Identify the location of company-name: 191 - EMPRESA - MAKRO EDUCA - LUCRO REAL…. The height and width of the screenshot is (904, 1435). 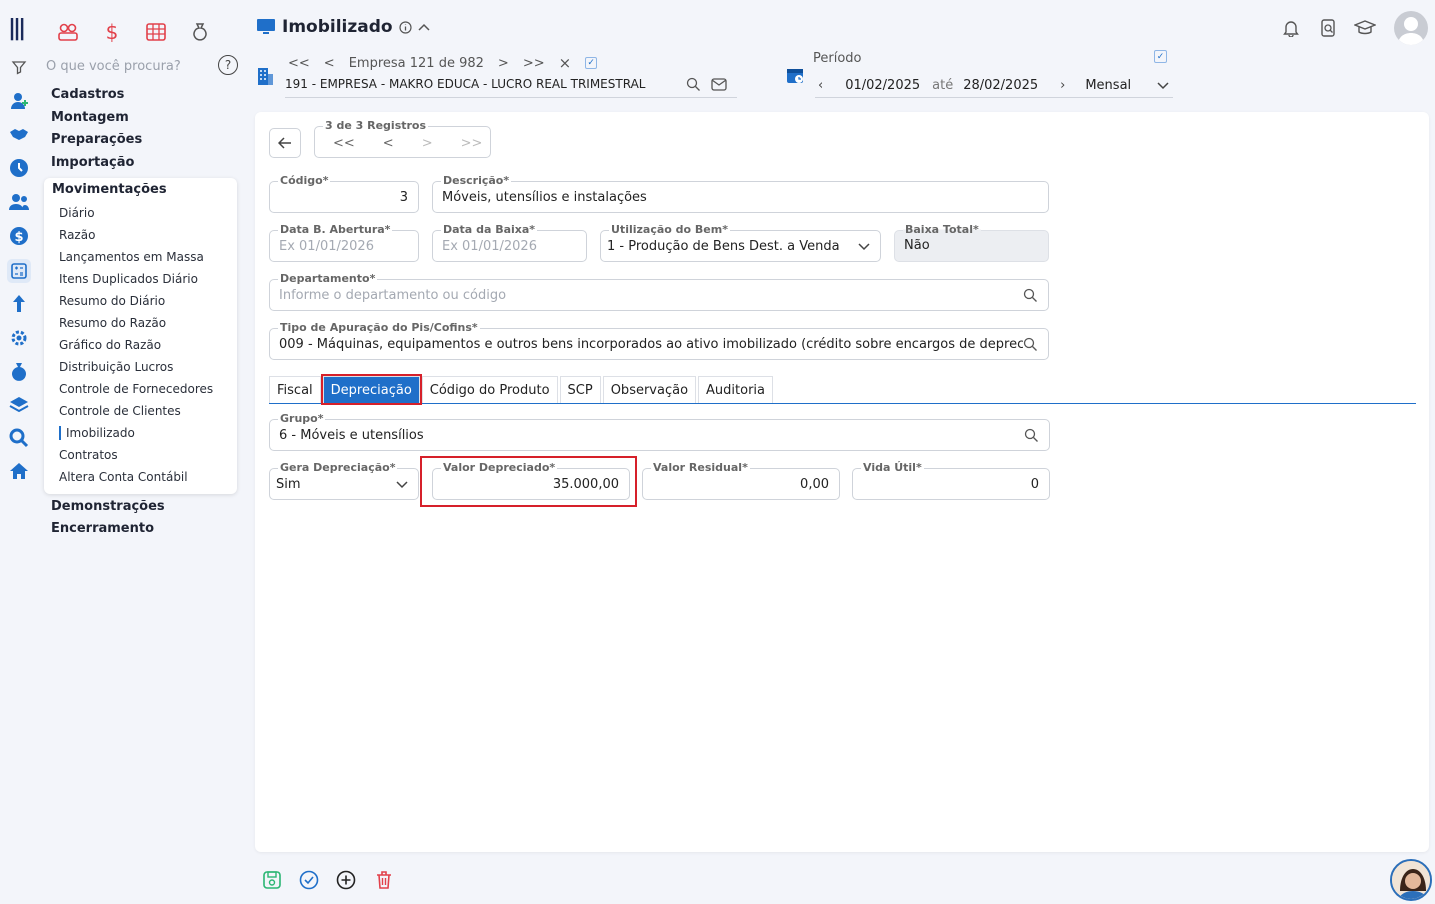
(511, 87).